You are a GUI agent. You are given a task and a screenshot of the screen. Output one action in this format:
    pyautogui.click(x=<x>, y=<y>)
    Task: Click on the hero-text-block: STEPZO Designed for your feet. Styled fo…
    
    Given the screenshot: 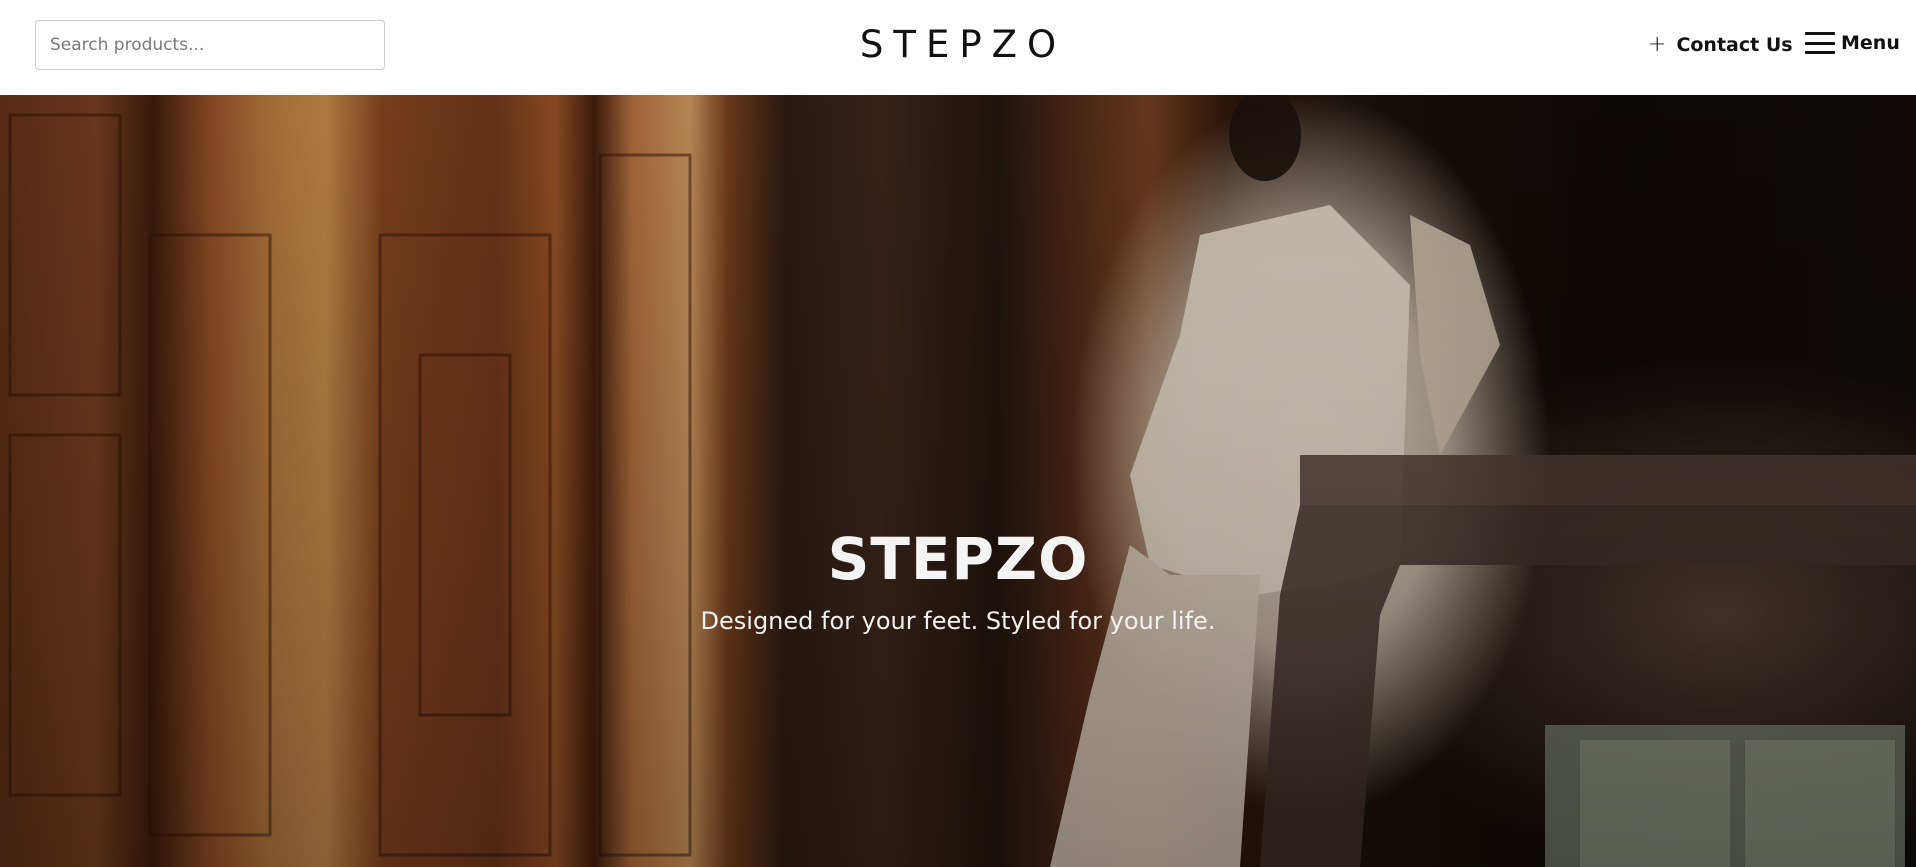 What is the action you would take?
    pyautogui.click(x=958, y=580)
    